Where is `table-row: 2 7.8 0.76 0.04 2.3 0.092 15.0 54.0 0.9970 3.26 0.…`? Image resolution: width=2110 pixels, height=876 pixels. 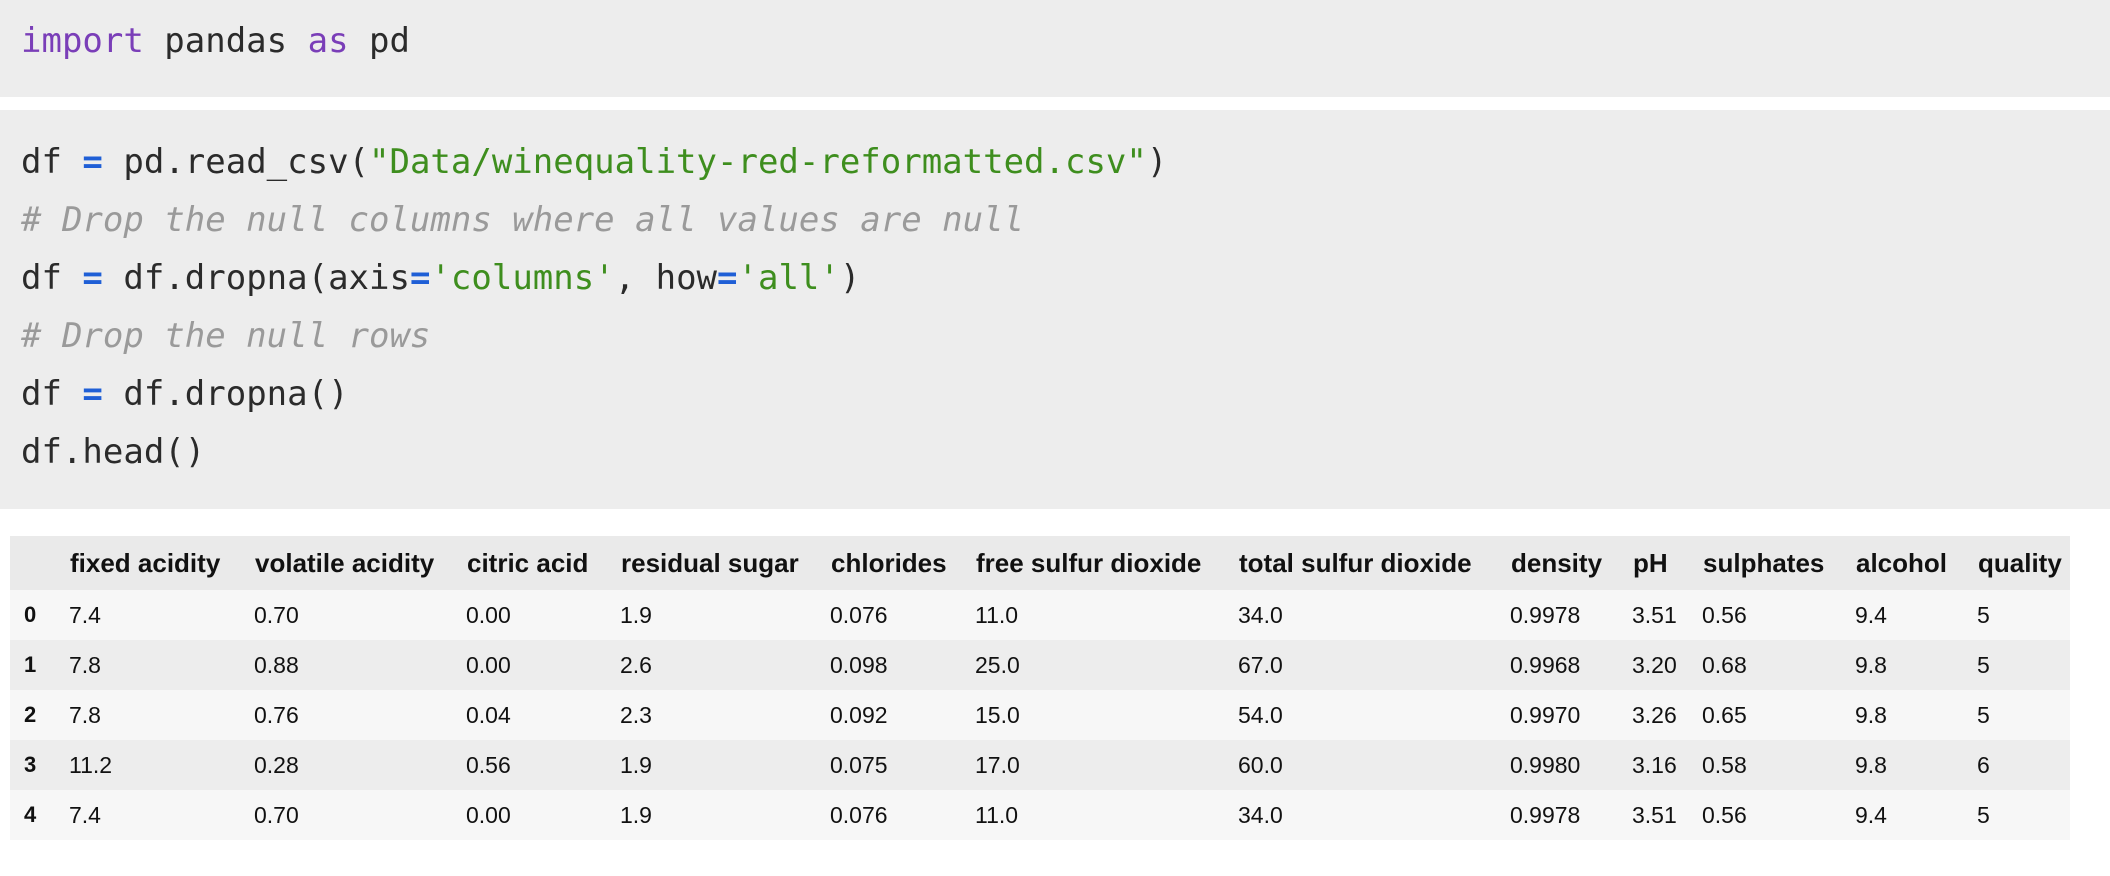 table-row: 2 7.8 0.76 0.04 2.3 0.092 15.0 54.0 0.9970 3.26 0.… is located at coordinates (1040, 715).